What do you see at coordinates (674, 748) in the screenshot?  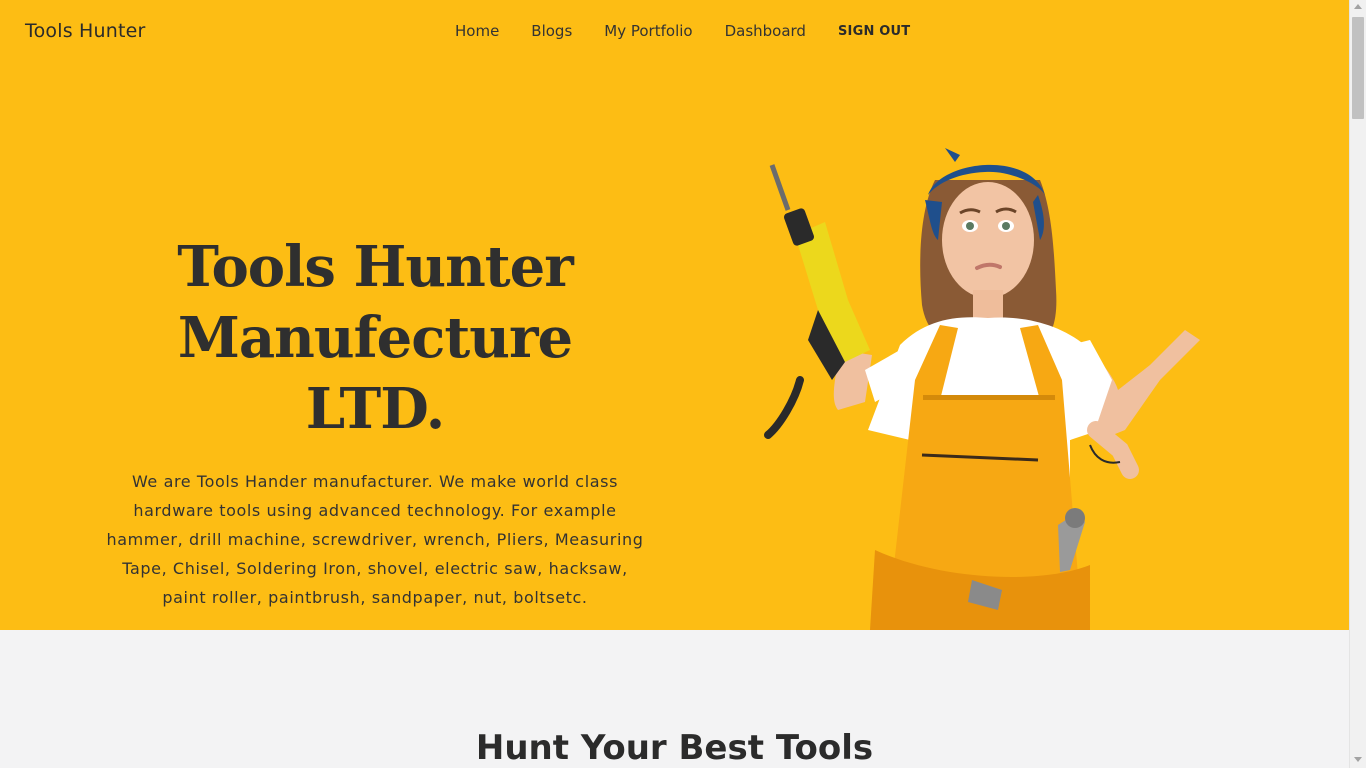 I see `section-title: Hunt Your Best Tools` at bounding box center [674, 748].